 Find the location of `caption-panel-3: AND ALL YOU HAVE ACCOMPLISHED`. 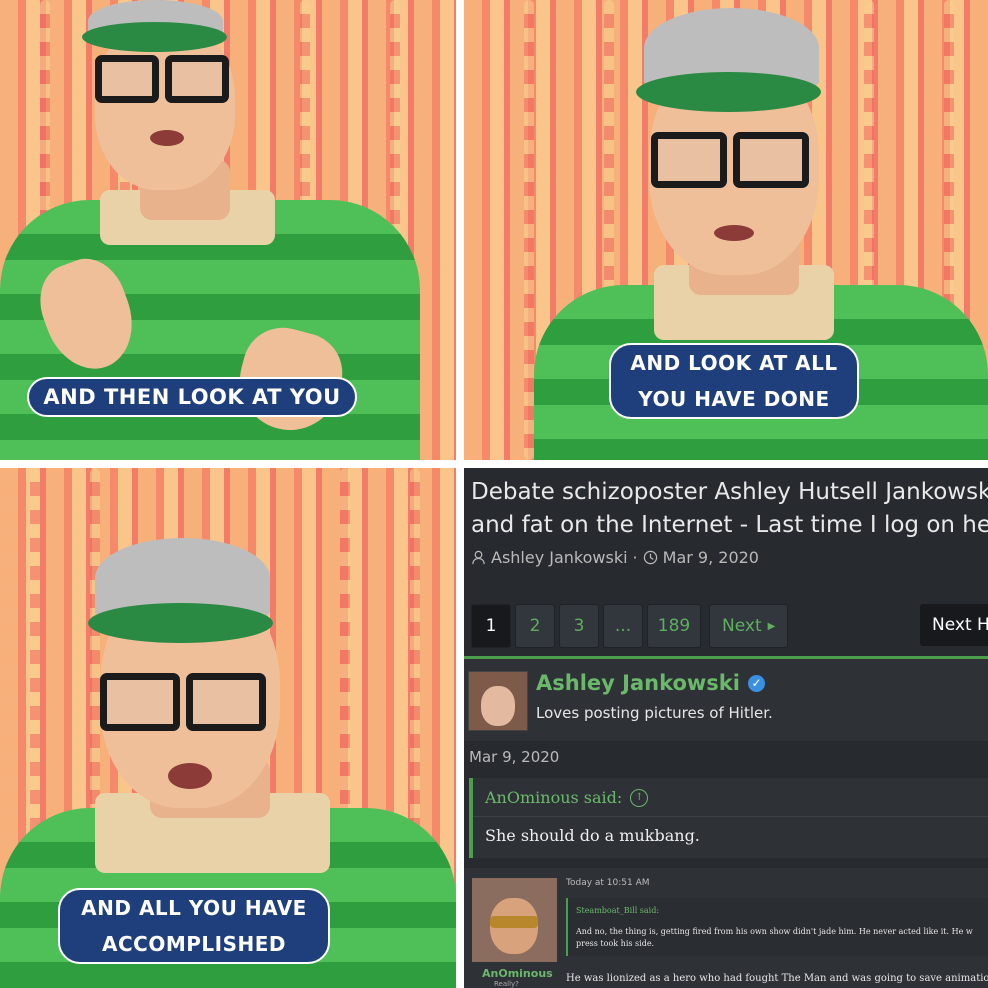

caption-panel-3: AND ALL YOU HAVE ACCOMPLISHED is located at coordinates (194, 926).